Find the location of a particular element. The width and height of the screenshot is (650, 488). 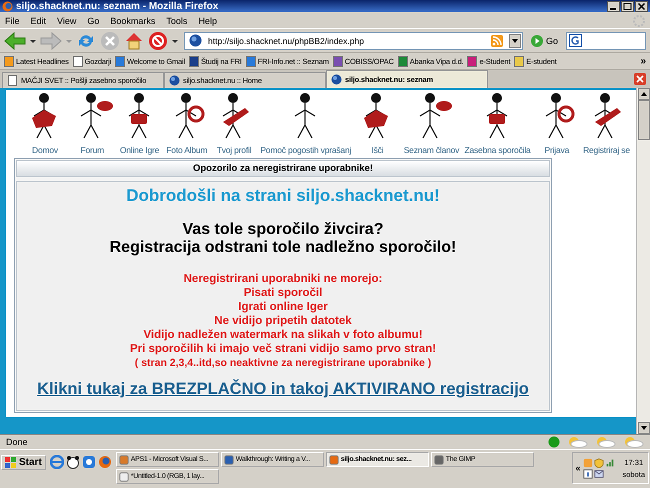

menu-item: Tools is located at coordinates (177, 21).